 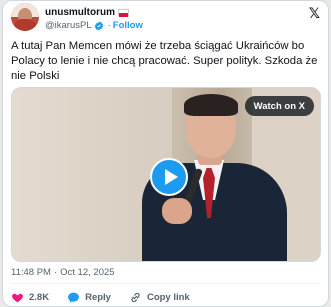 What do you see at coordinates (314, 13) in the screenshot?
I see `x-logo-icon: 𝕏` at bounding box center [314, 13].